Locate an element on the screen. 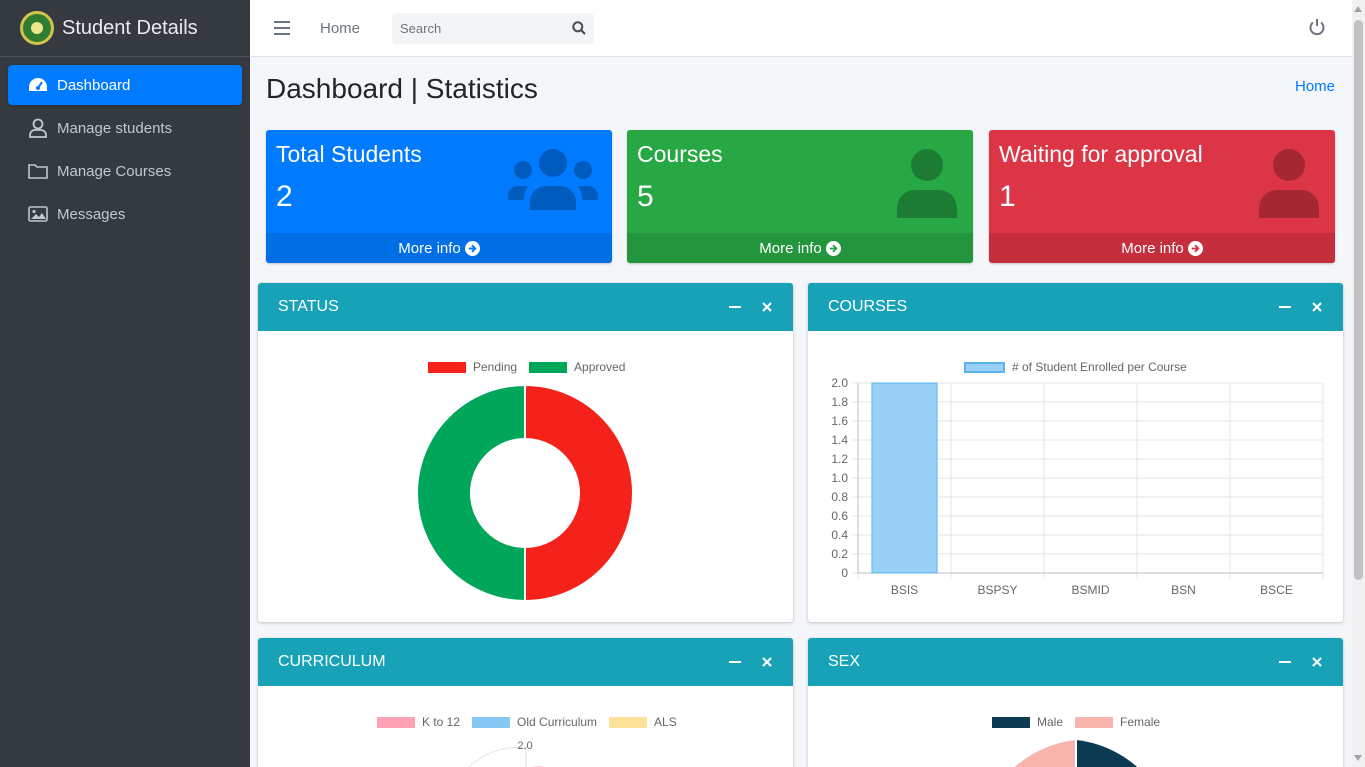 The height and width of the screenshot is (767, 1365). y-tick-label: 0.6 is located at coordinates (839, 516).